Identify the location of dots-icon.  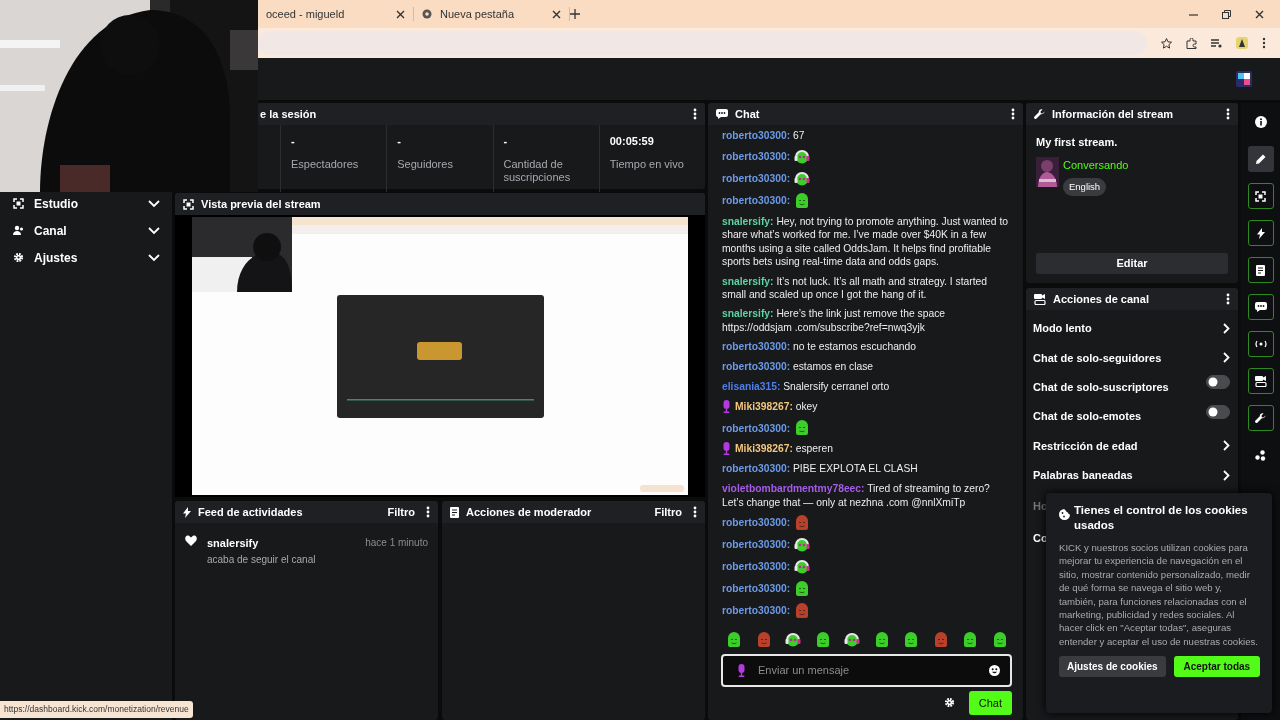
(1260, 455).